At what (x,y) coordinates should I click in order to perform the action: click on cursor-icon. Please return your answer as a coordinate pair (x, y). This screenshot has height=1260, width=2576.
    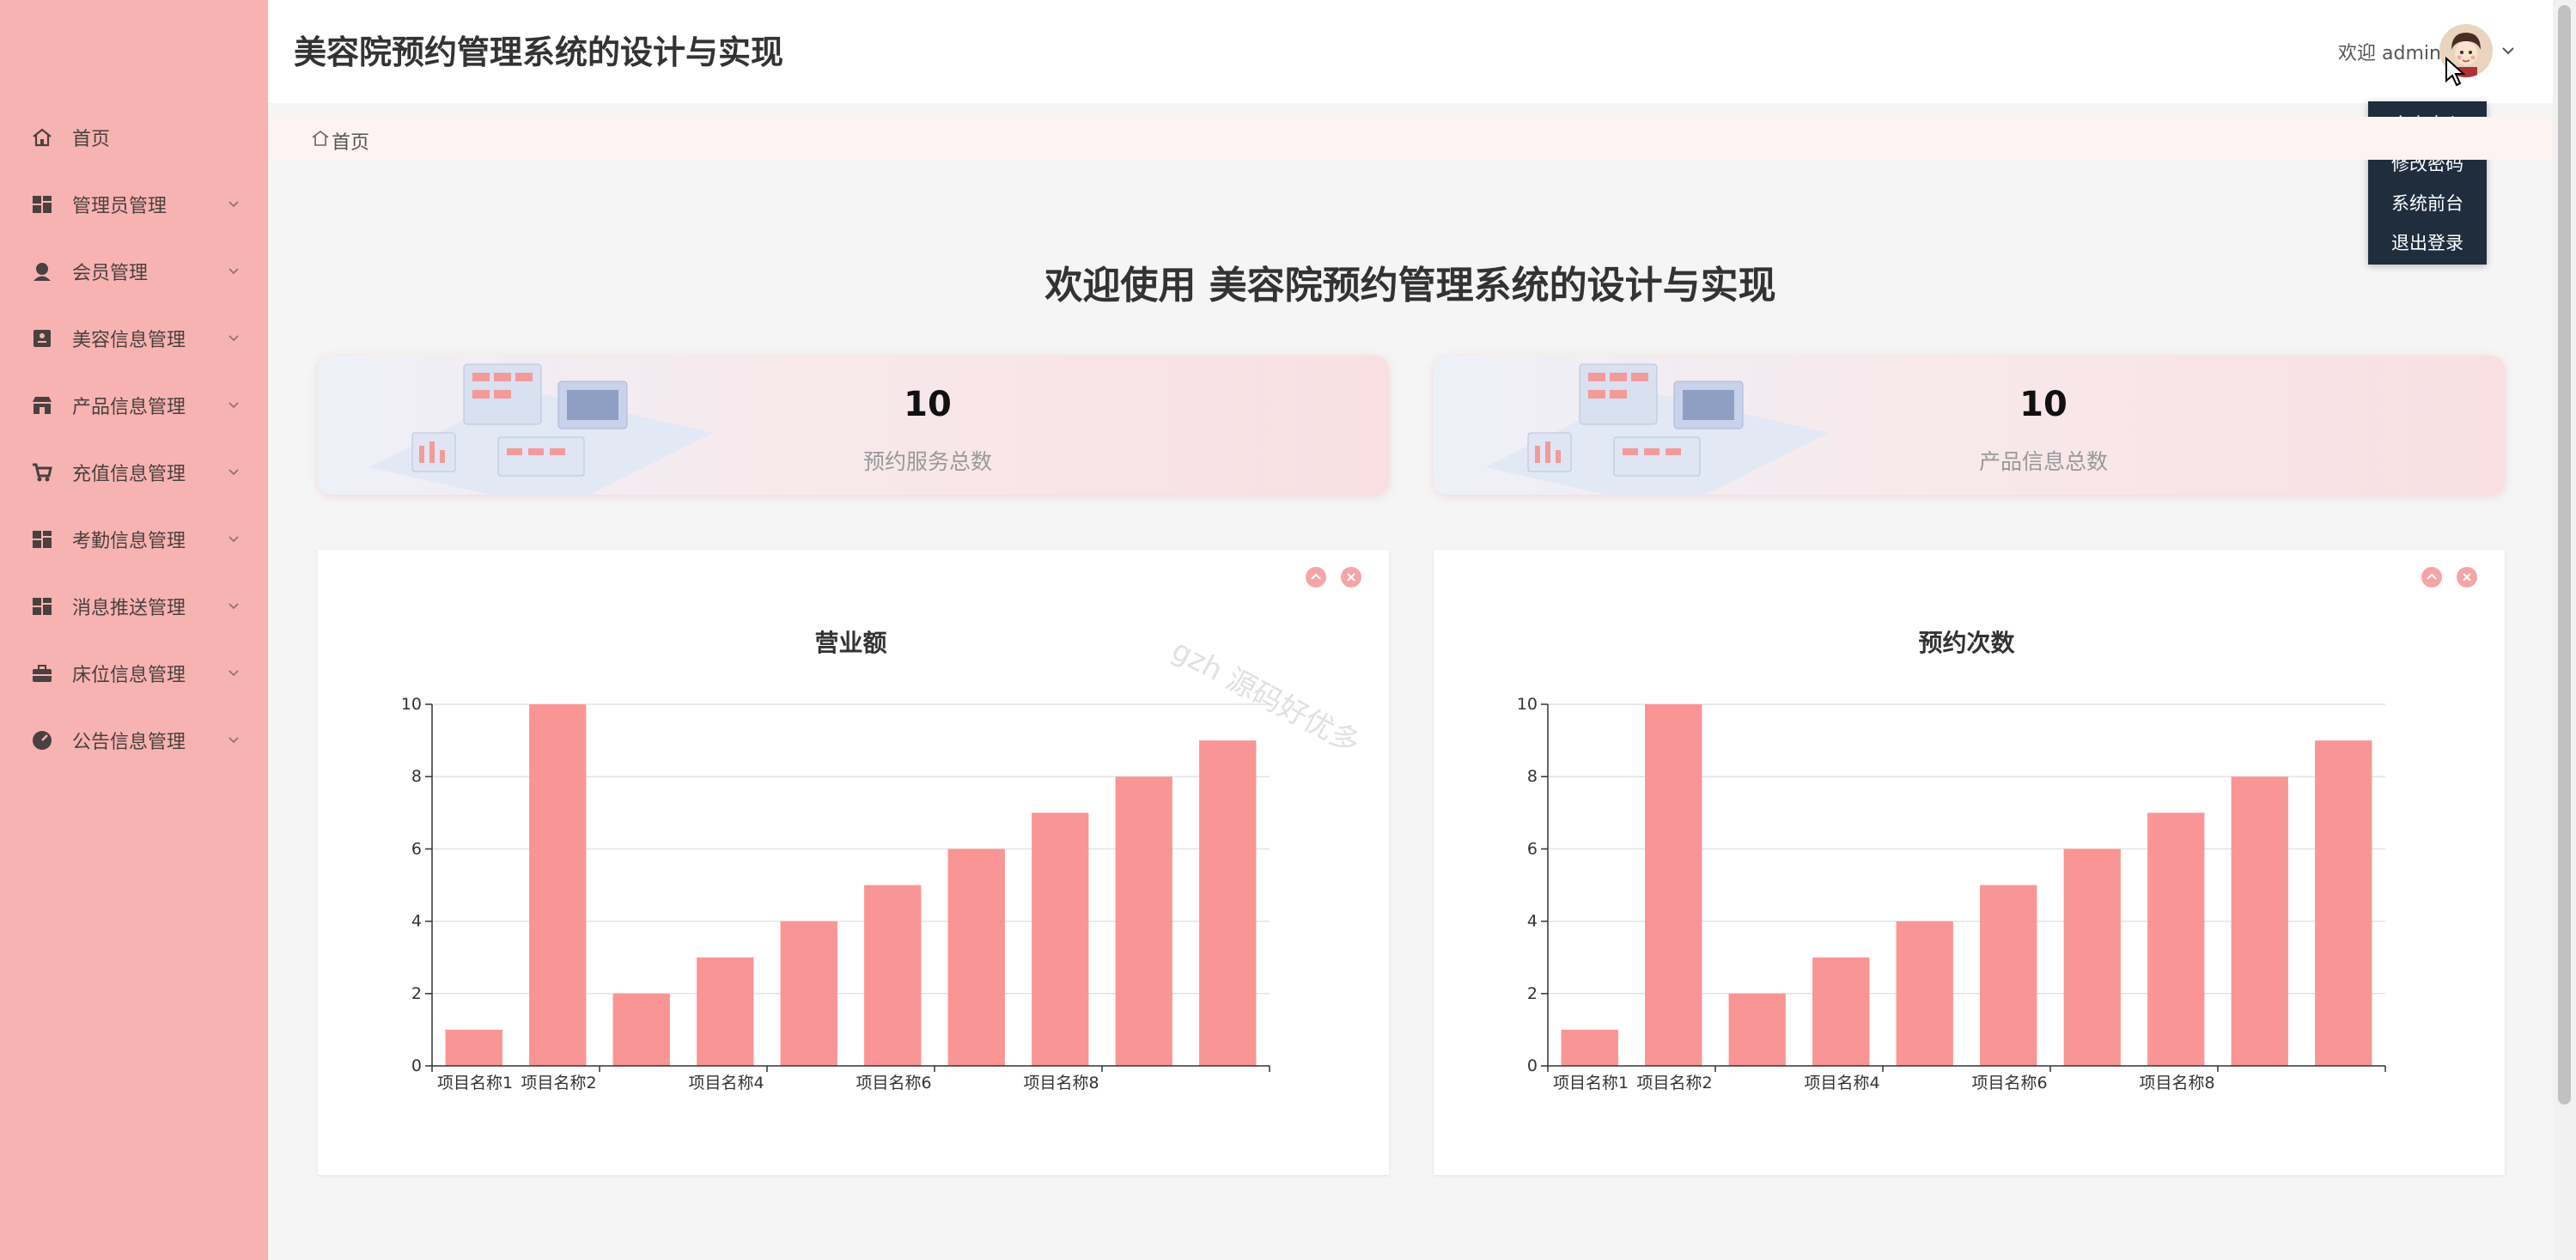
    Looking at the image, I should click on (2455, 72).